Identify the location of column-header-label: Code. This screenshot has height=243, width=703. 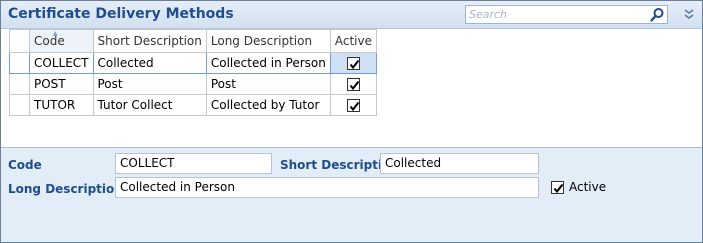
(49, 41).